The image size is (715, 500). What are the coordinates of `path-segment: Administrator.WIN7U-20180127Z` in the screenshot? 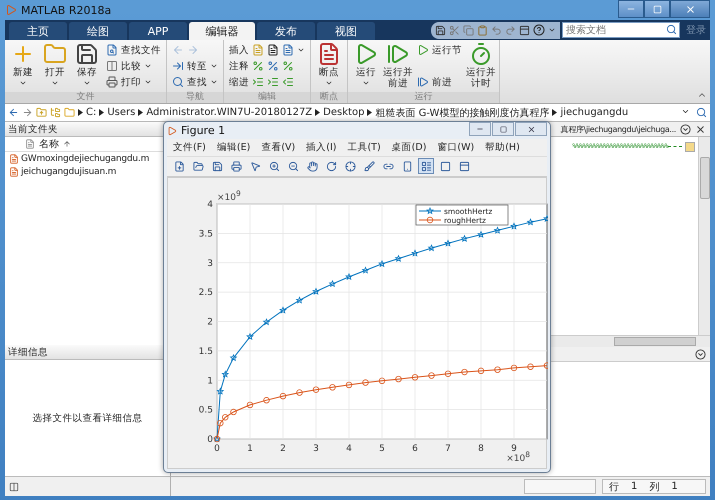 It's located at (229, 112).